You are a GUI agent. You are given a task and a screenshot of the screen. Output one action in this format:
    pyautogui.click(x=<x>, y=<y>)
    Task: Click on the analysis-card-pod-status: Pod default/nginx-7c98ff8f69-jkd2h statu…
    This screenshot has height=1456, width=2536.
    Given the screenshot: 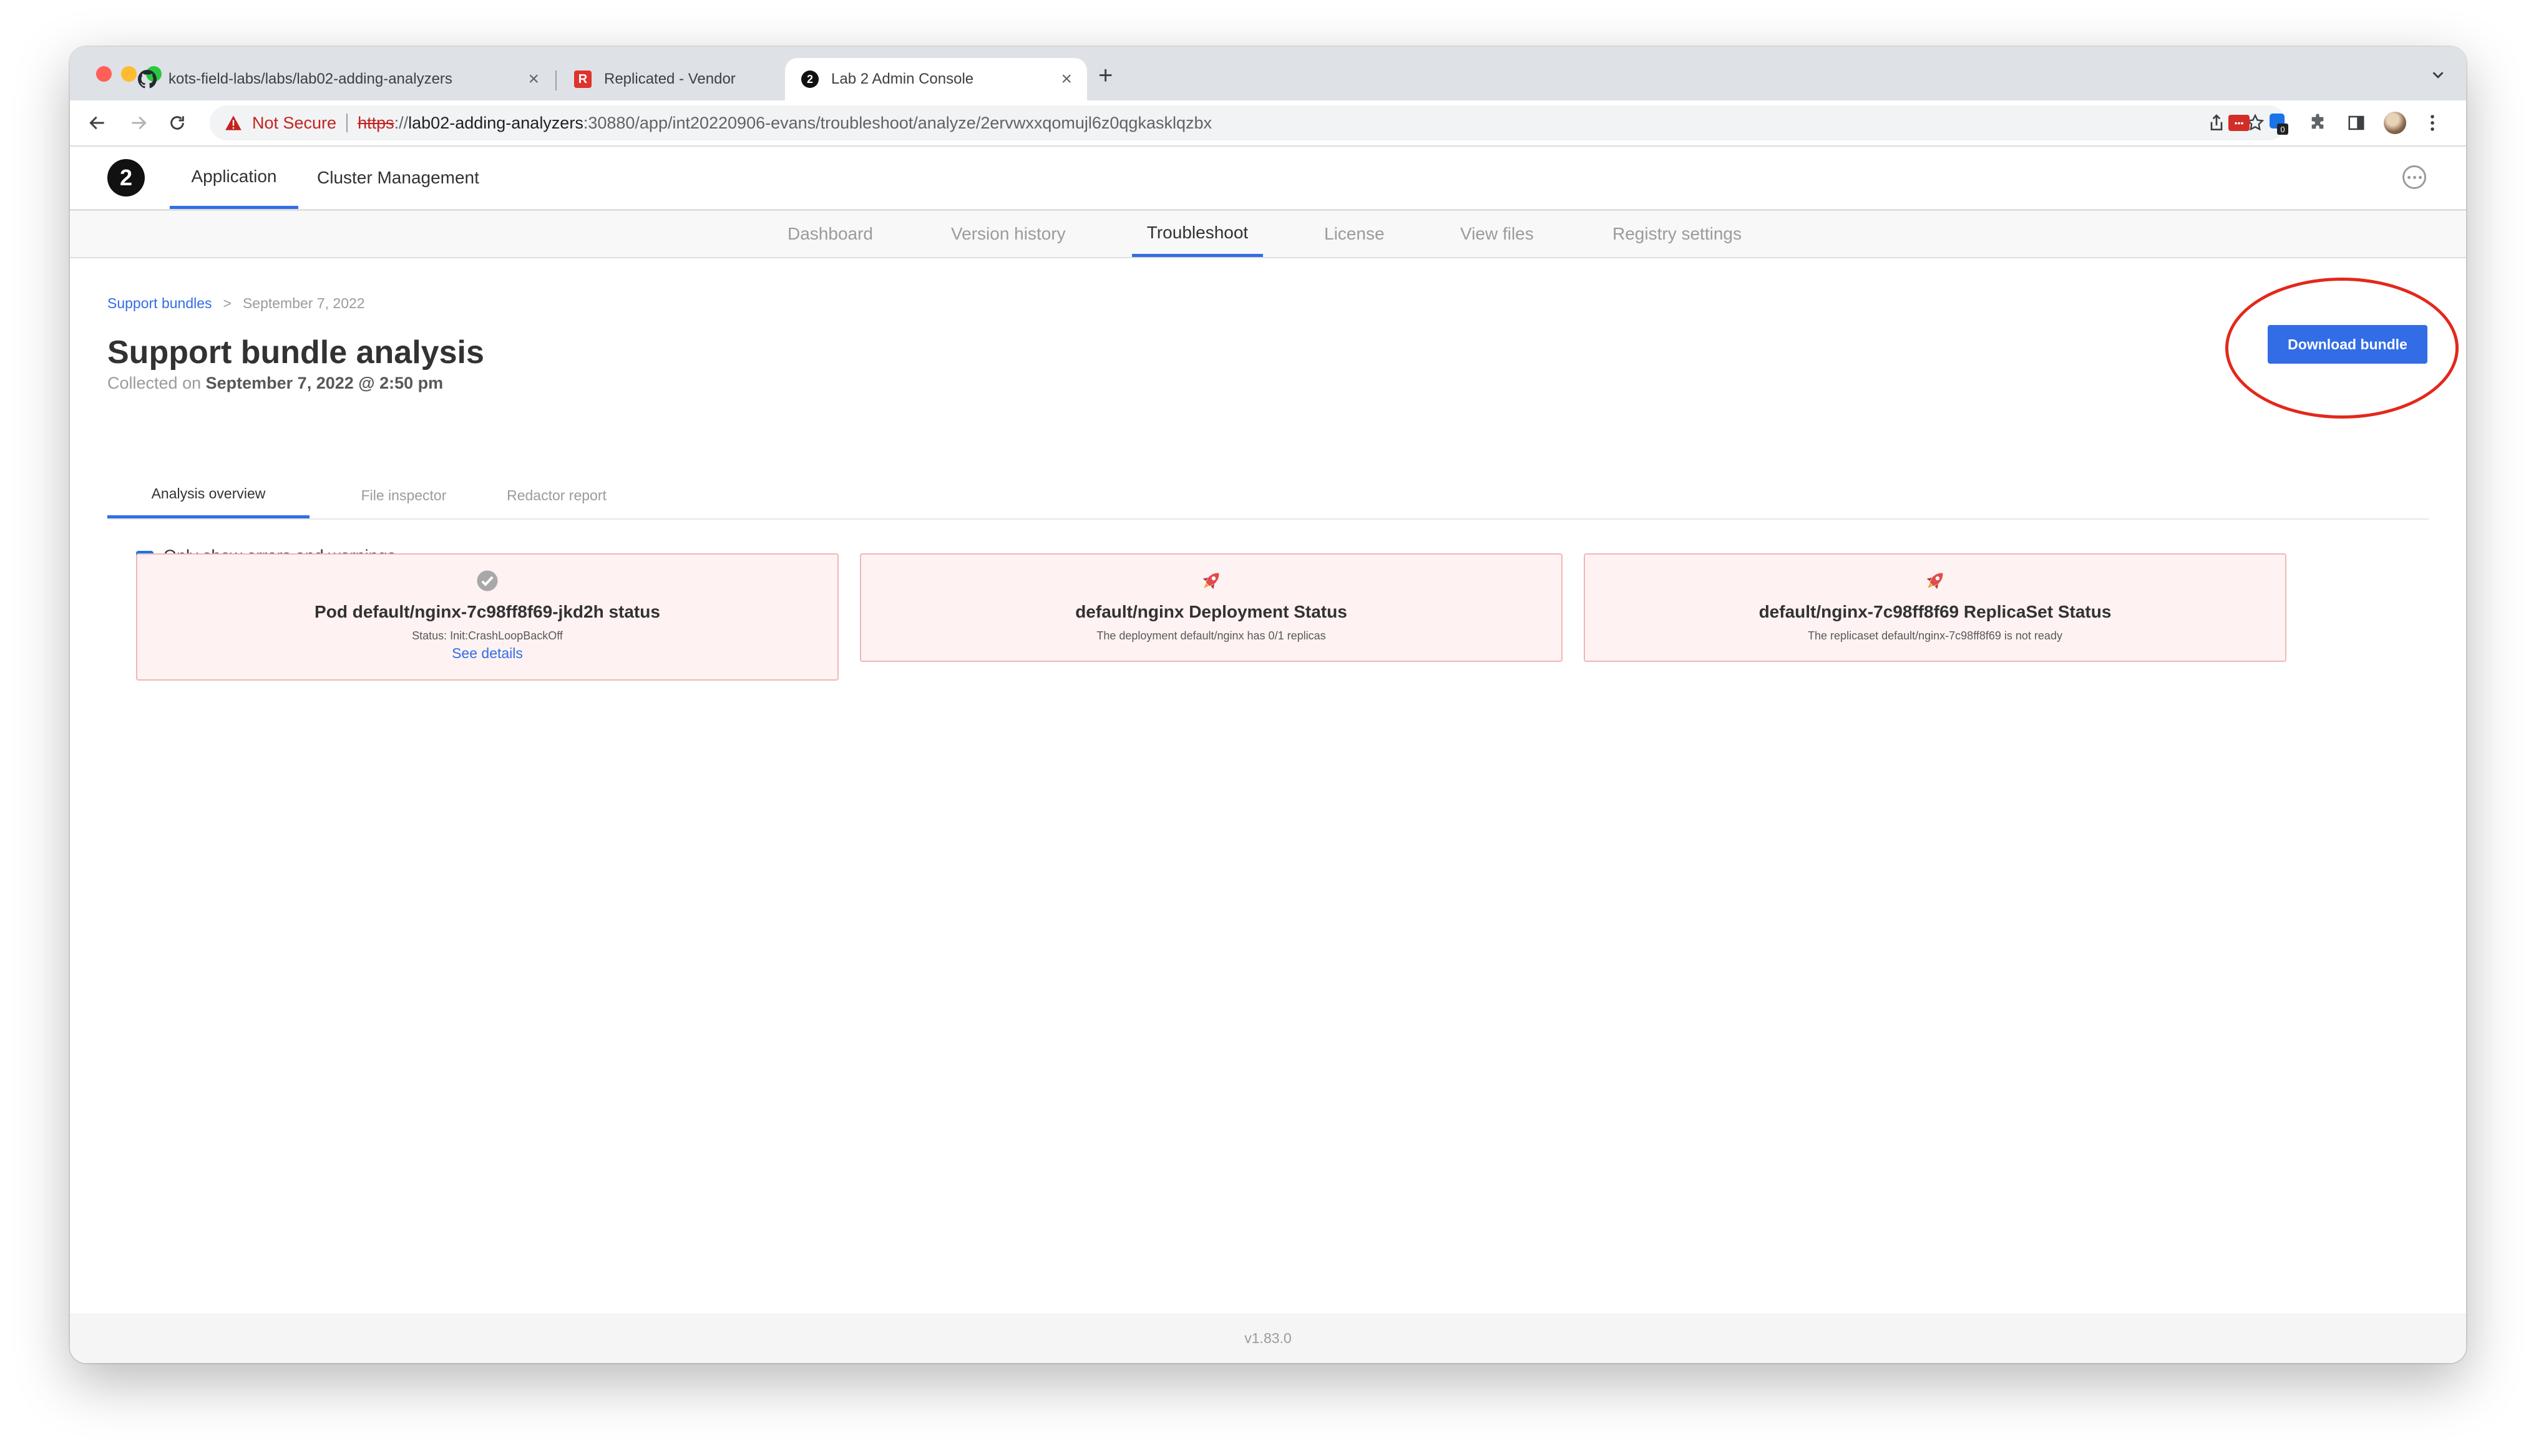 What is the action you would take?
    pyautogui.click(x=487, y=617)
    